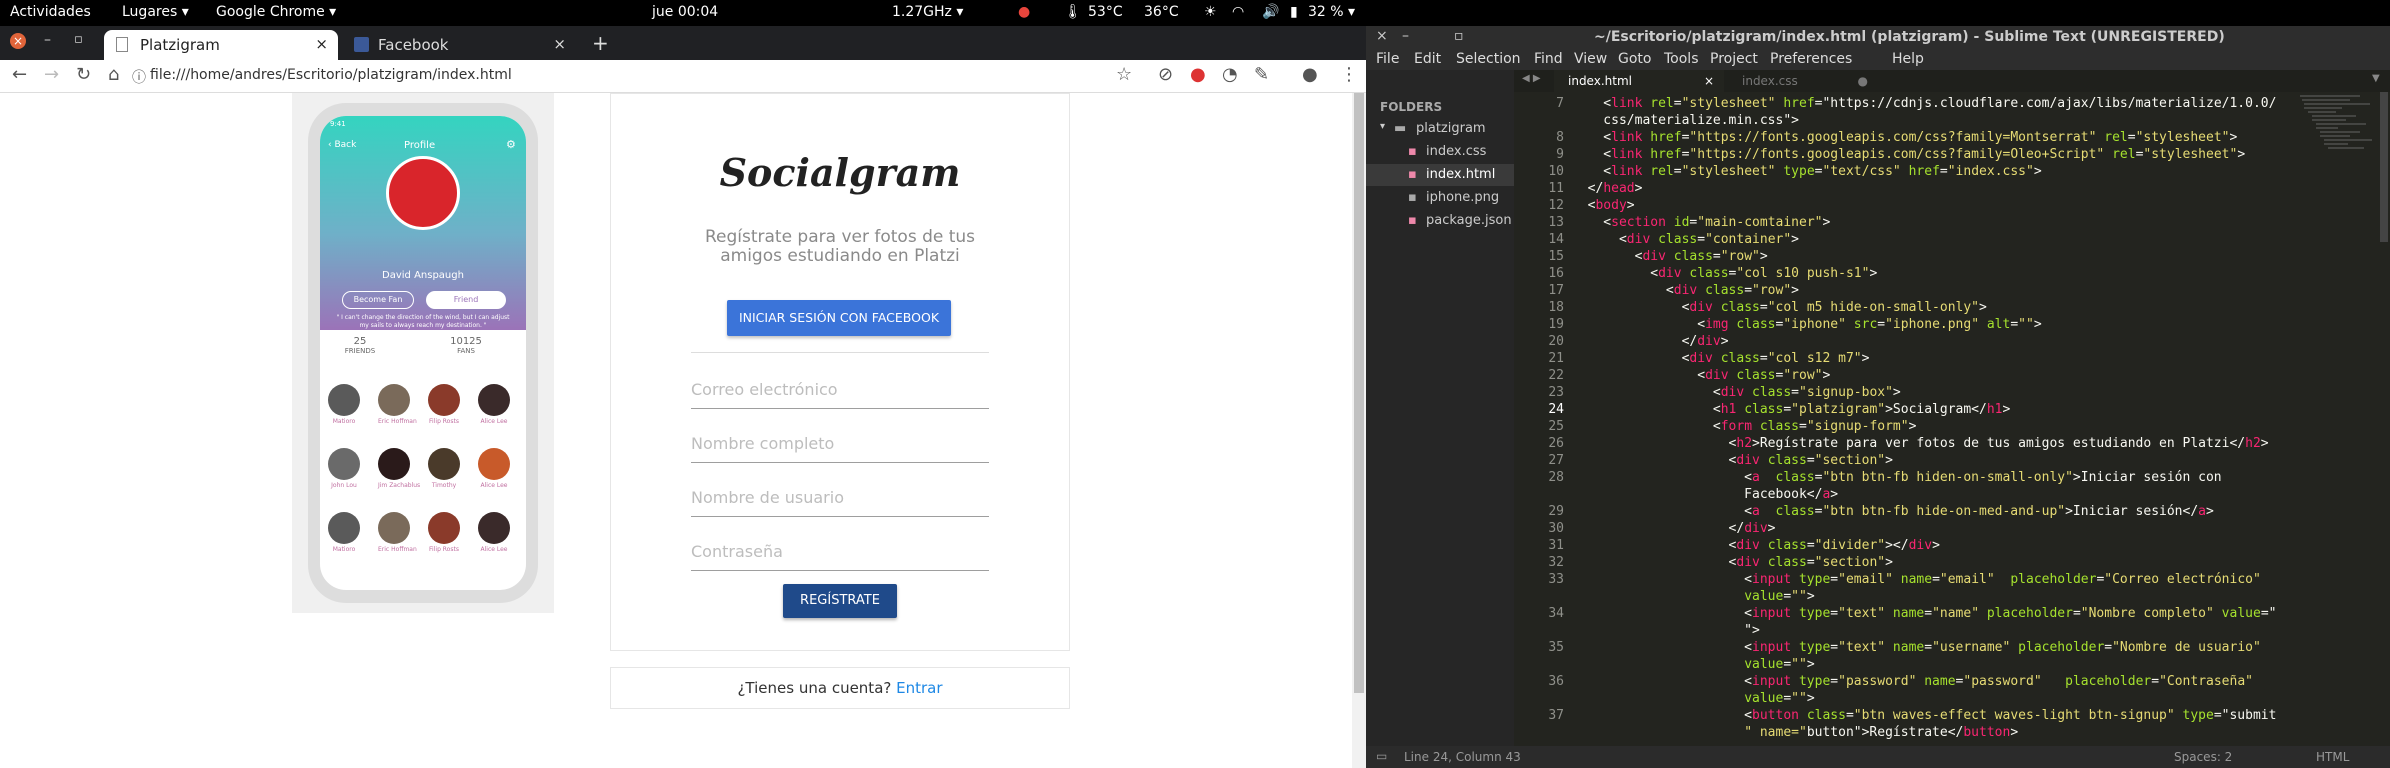  Describe the element at coordinates (1387, 59) in the screenshot. I see `menu-file: File` at that location.